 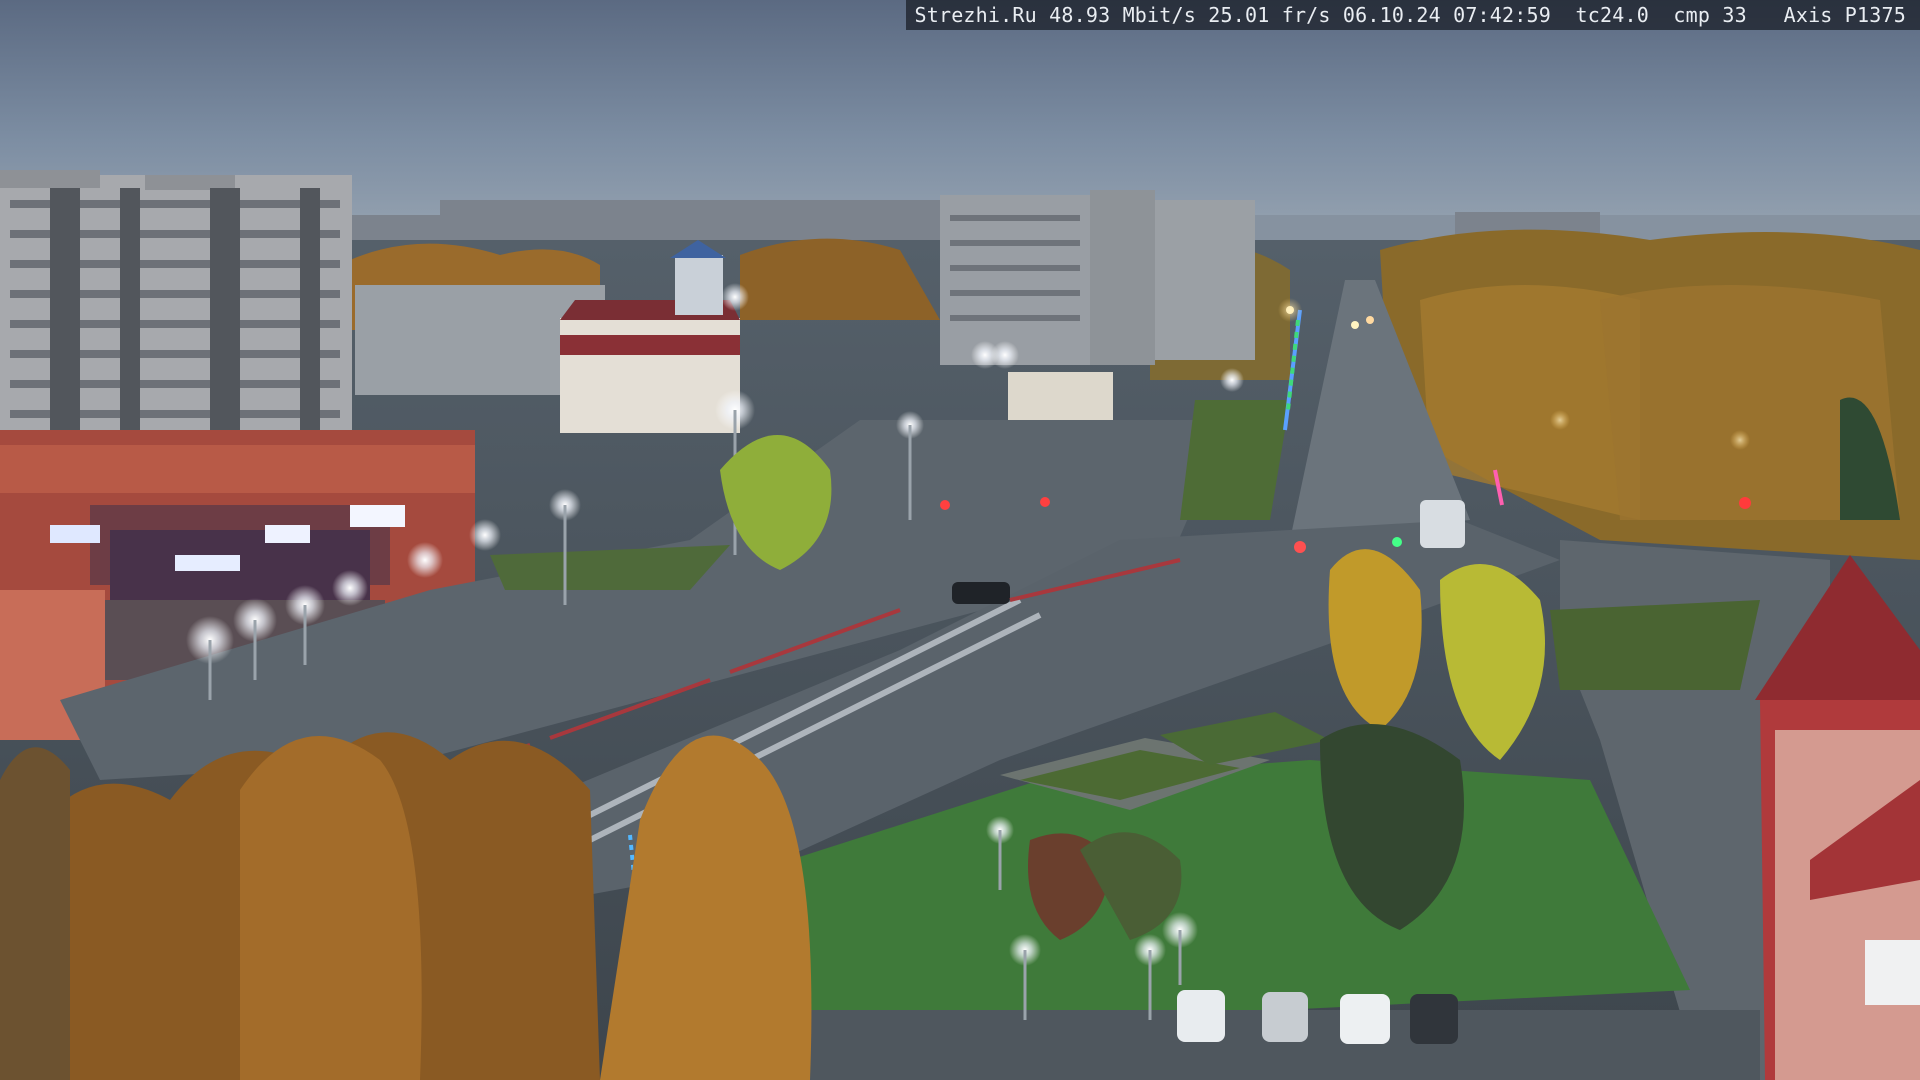 What do you see at coordinates (981, 593) in the screenshot?
I see `moving-car` at bounding box center [981, 593].